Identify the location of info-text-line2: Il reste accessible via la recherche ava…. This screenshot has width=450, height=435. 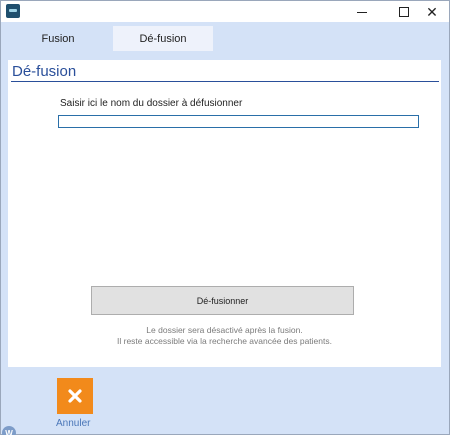
(224, 341).